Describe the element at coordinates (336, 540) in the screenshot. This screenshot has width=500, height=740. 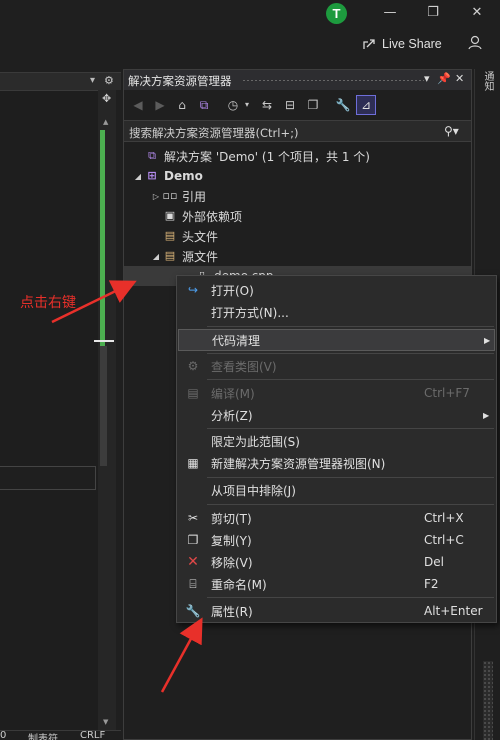
I see `menu-item-copy: ❐ 复制(Y) Ctrl+C` at that location.